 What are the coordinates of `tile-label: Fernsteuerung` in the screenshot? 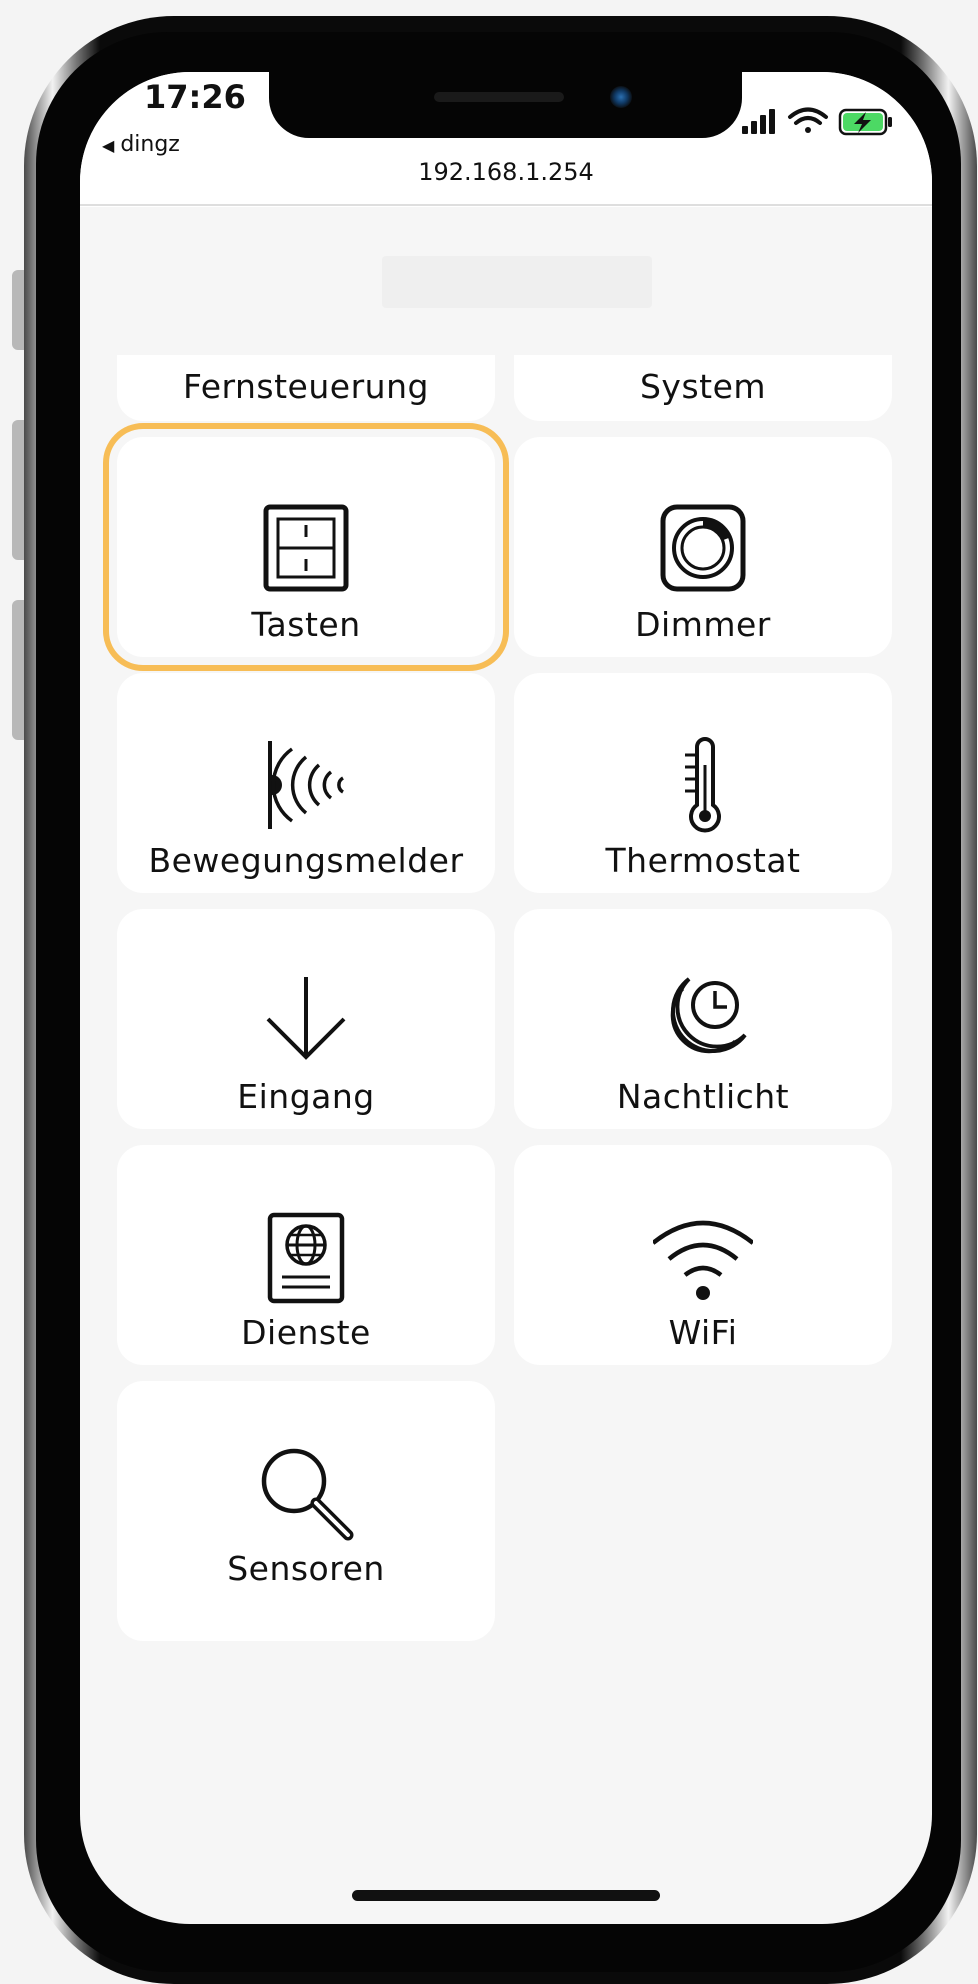 It's located at (306, 386).